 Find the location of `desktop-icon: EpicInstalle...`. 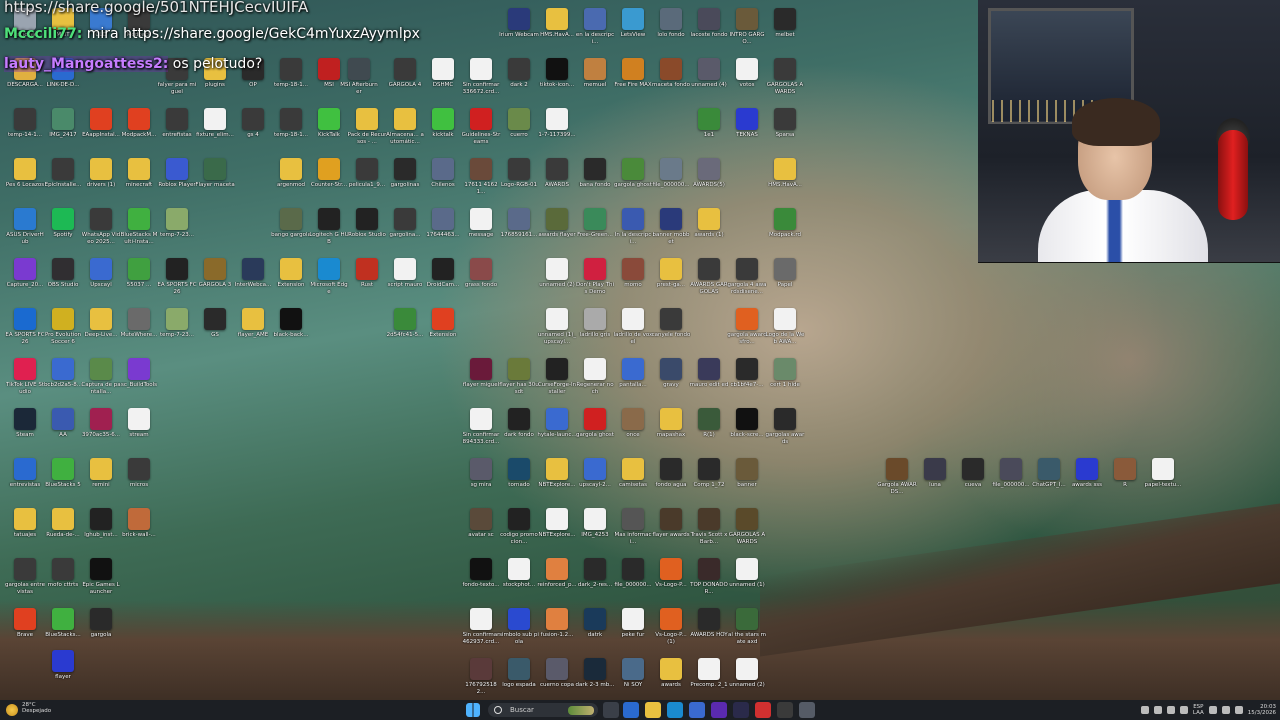

desktop-icon: EpicInstalle... is located at coordinates (63, 181).